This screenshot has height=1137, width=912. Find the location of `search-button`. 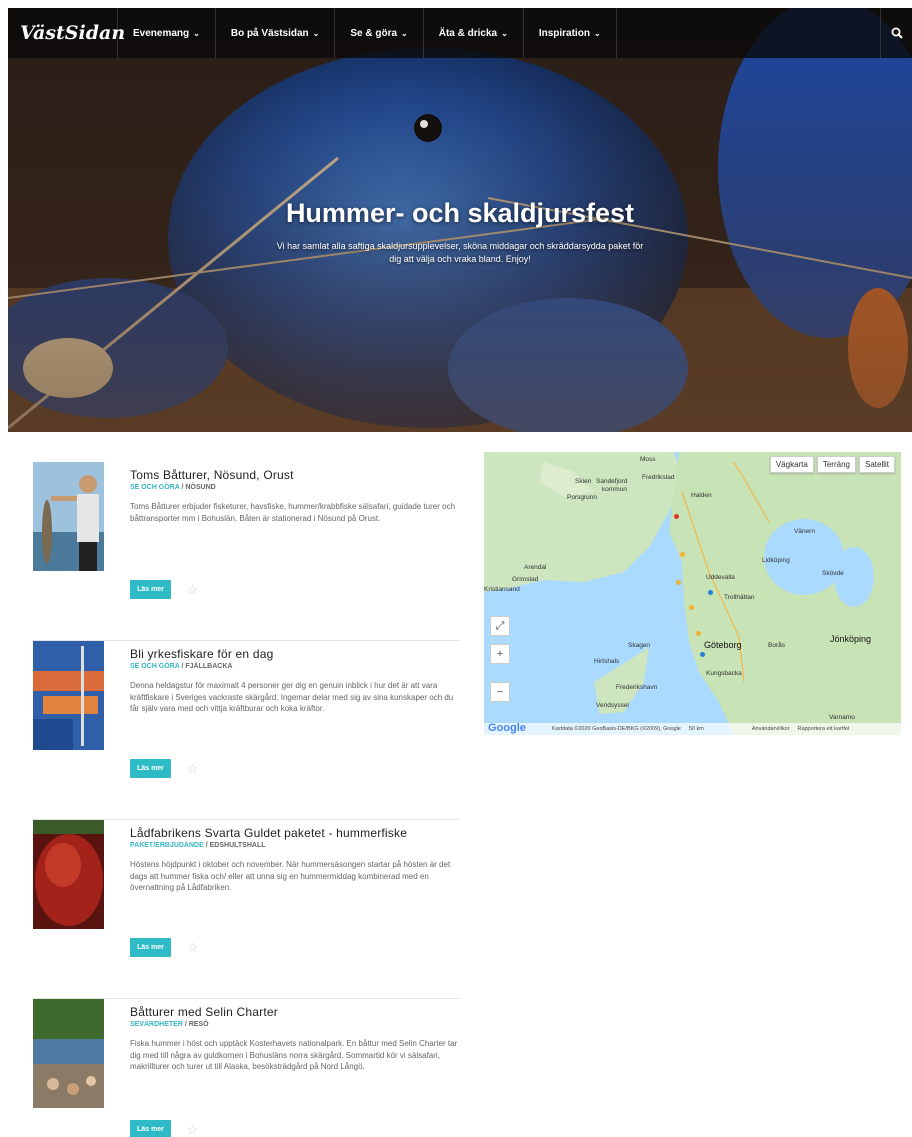

search-button is located at coordinates (896, 33).